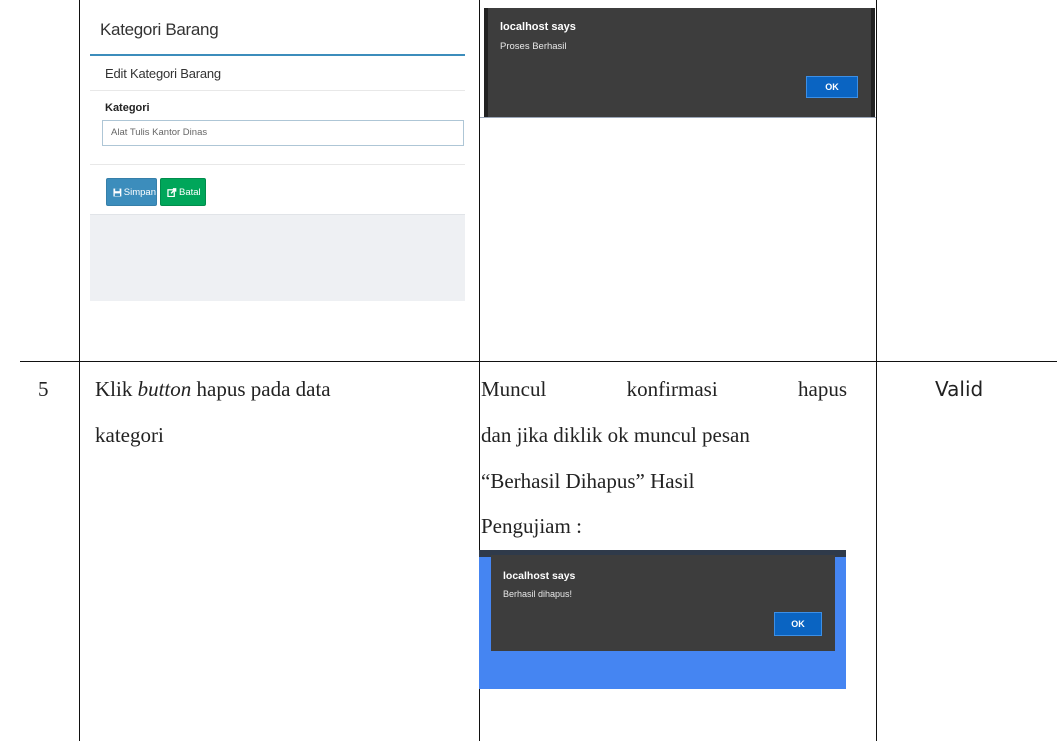  I want to click on result-valid: Valid, so click(959, 389).